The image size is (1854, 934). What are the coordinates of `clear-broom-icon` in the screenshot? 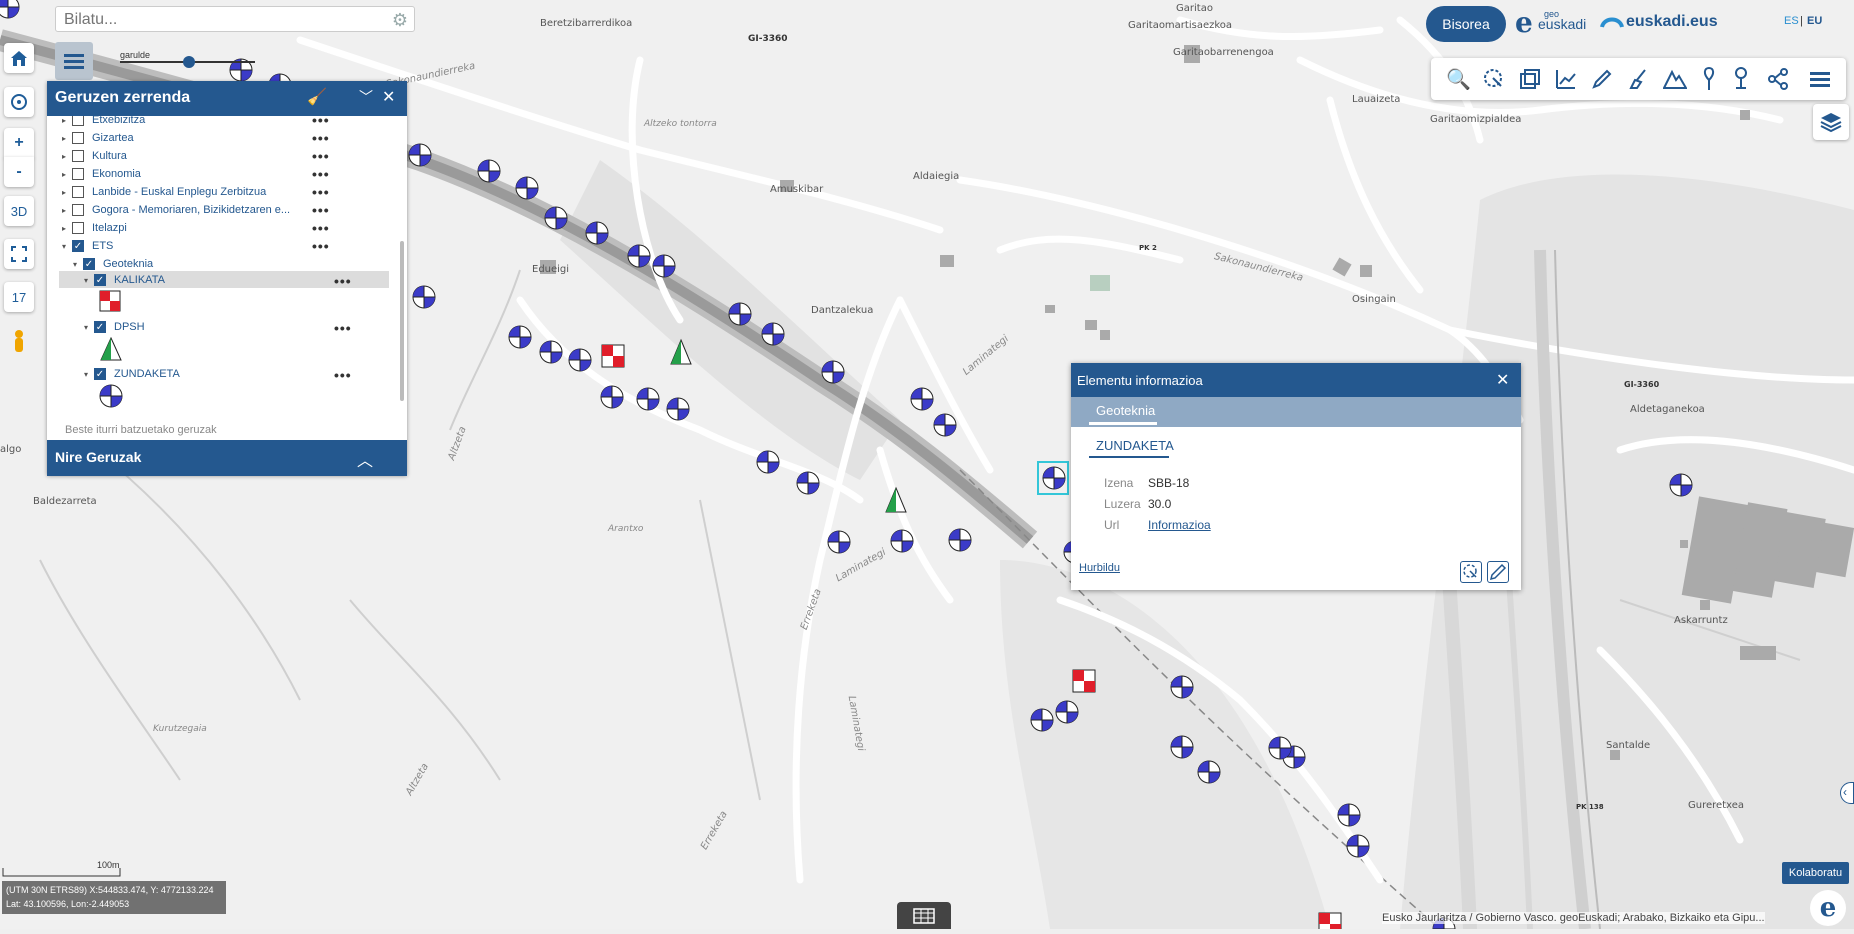 It's located at (1638, 79).